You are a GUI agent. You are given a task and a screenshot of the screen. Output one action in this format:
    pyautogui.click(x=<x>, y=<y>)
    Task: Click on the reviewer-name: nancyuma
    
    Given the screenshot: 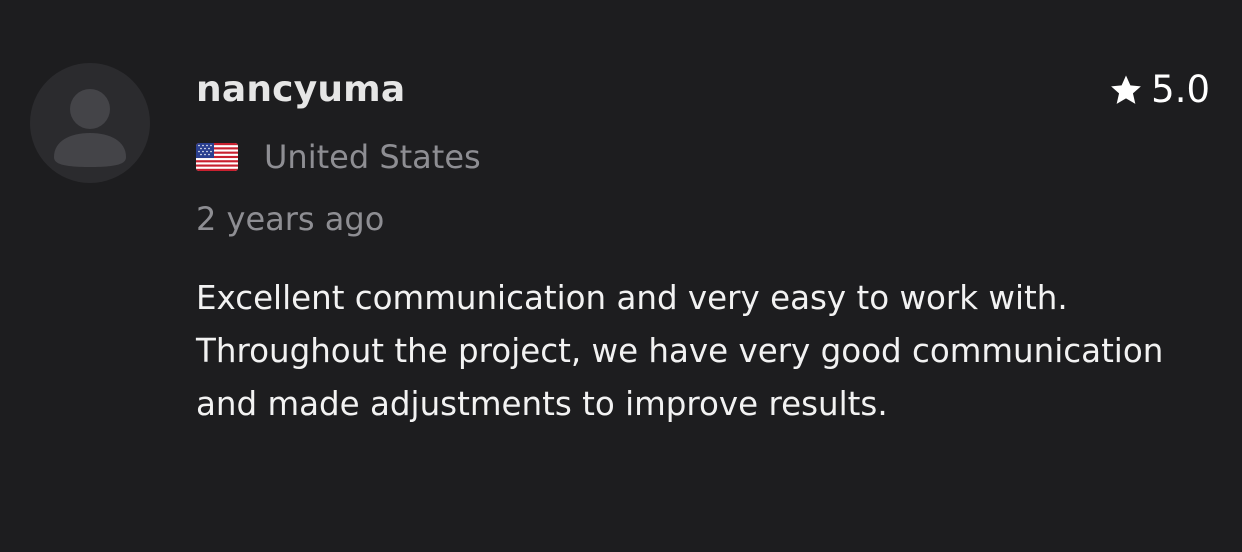 What is the action you would take?
    pyautogui.click(x=300, y=90)
    